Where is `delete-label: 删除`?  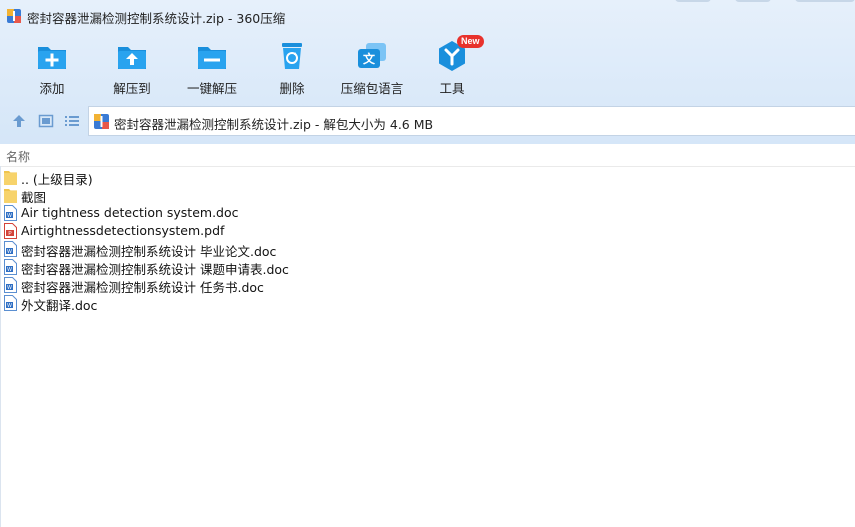
delete-label: 删除 is located at coordinates (292, 88).